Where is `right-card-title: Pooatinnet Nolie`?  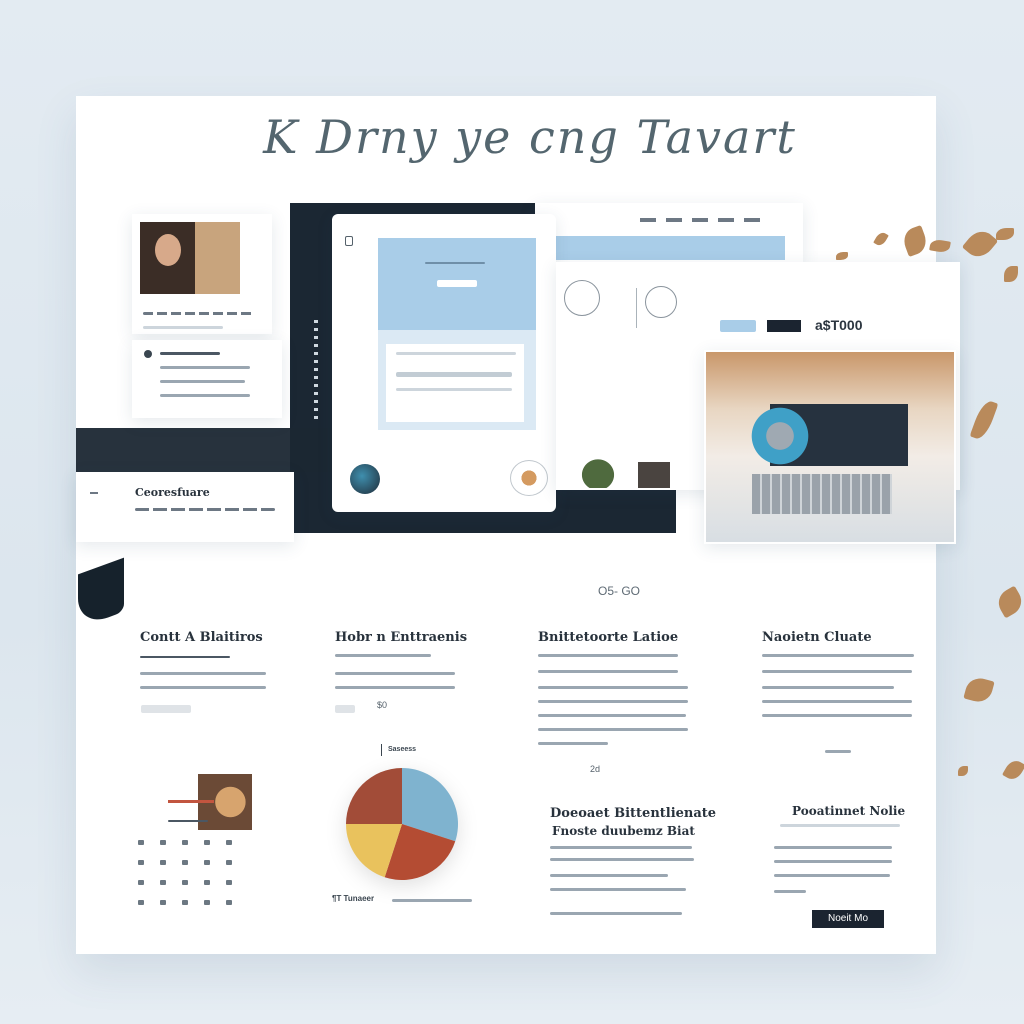 right-card-title: Pooatinnet Nolie is located at coordinates (849, 811).